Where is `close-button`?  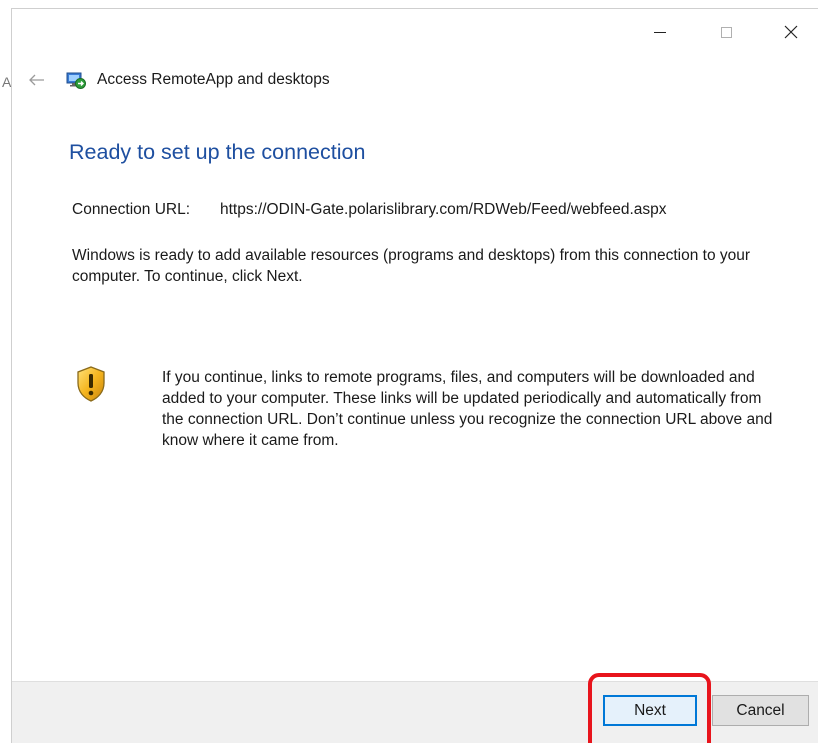
close-button is located at coordinates (791, 32).